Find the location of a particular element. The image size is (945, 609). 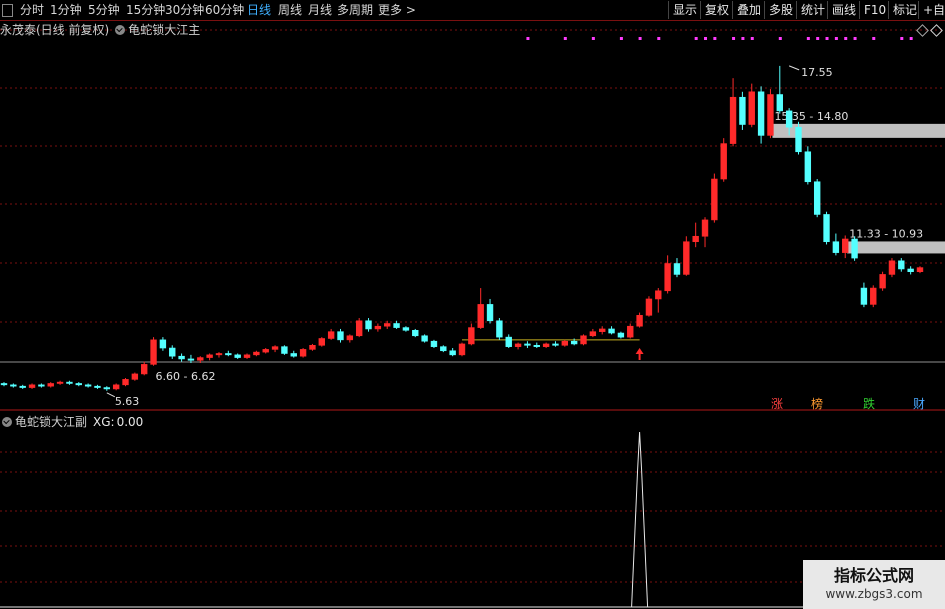

multi-stock-button: 多股 is located at coordinates (778, 10).